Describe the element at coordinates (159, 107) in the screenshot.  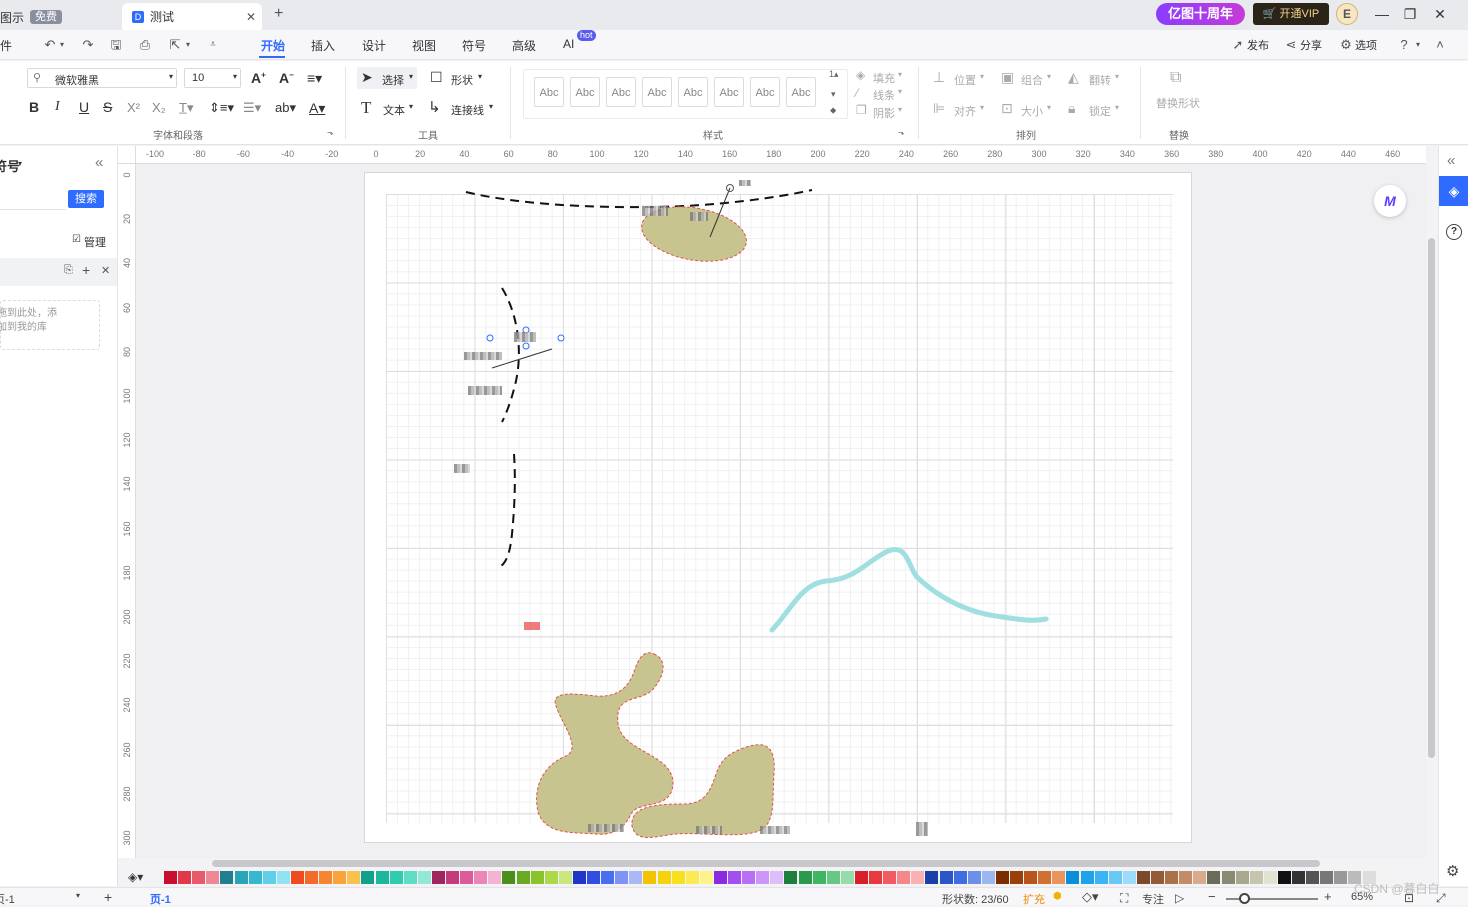
I see `subscript-icon: X₂` at that location.